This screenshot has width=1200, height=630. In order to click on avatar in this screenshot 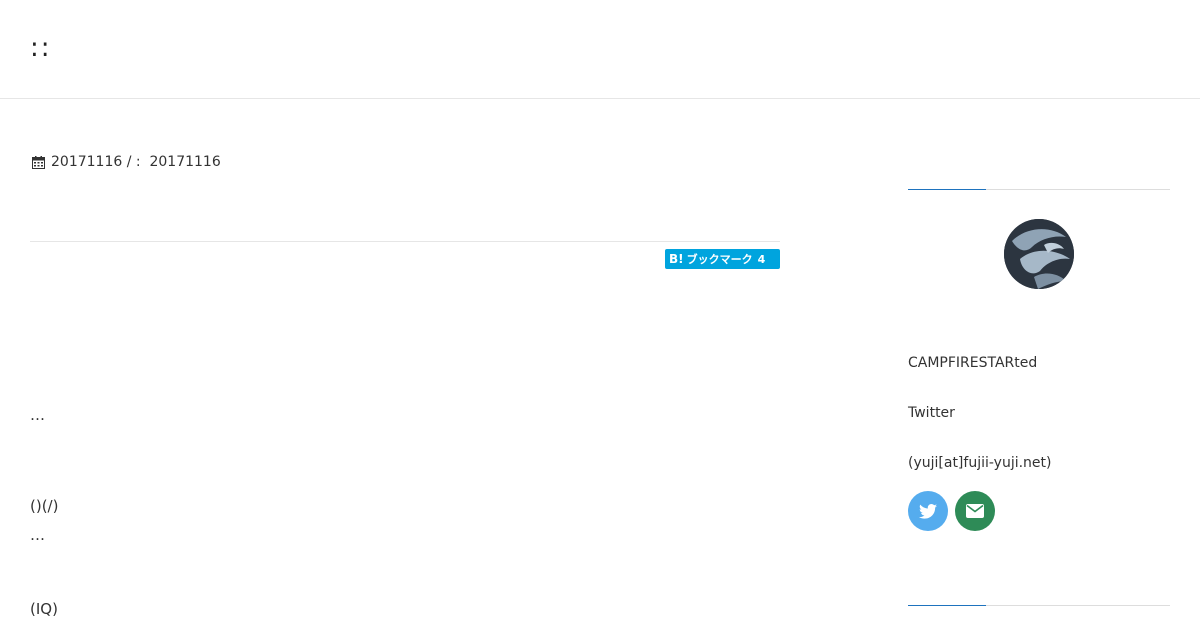, I will do `click(1039, 254)`.